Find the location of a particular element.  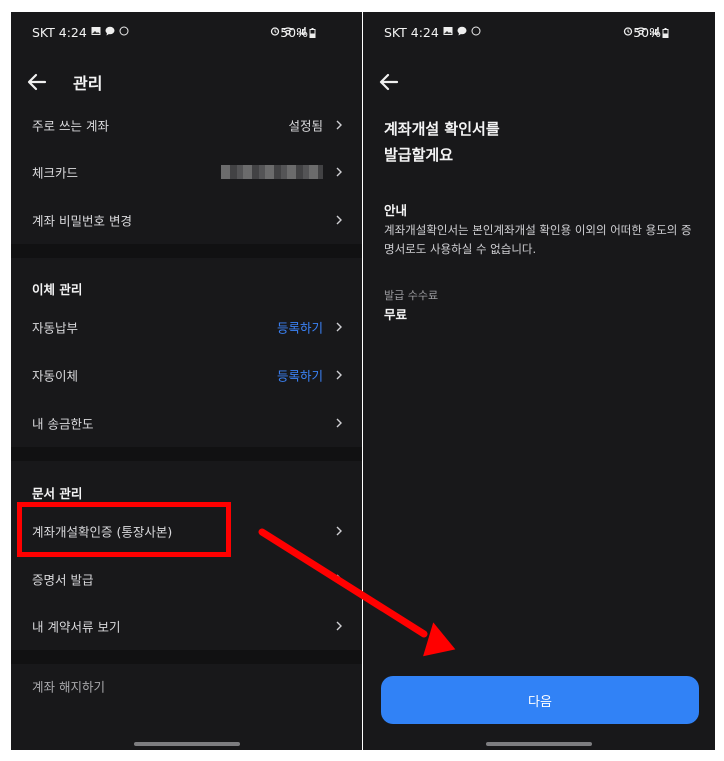

row-auto-payment: 자동납부 등록하기 is located at coordinates (186, 327).